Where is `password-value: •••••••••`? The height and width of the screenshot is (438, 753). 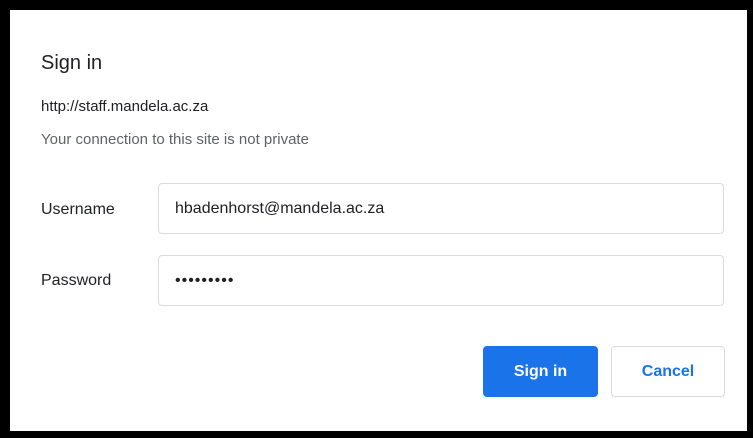 password-value: ••••••••• is located at coordinates (205, 280).